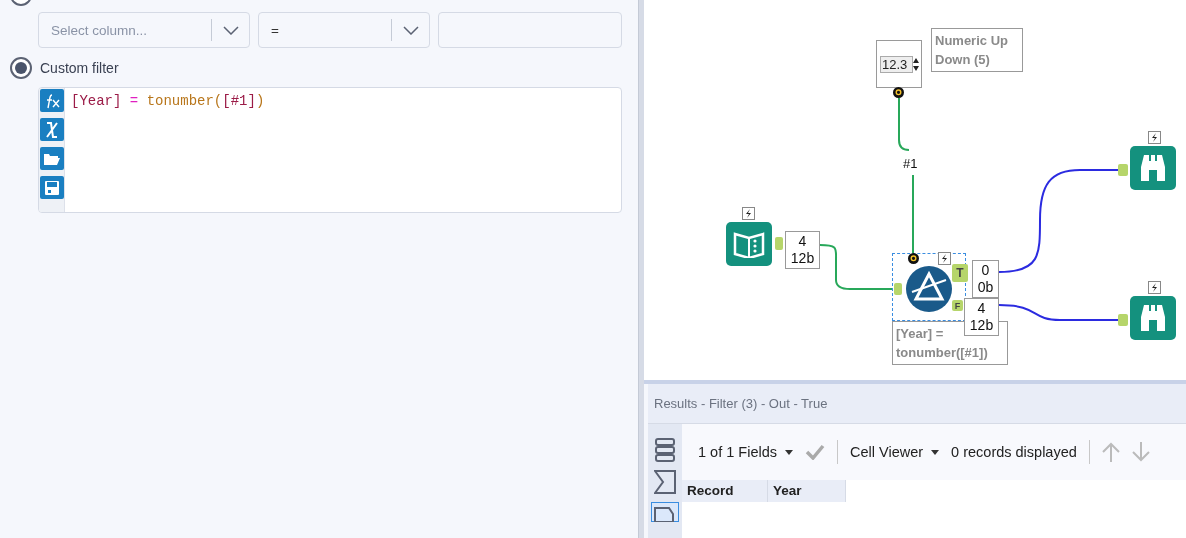 The height and width of the screenshot is (538, 1186). Describe the element at coordinates (910, 163) in the screenshot. I see `link-label: #1` at that location.